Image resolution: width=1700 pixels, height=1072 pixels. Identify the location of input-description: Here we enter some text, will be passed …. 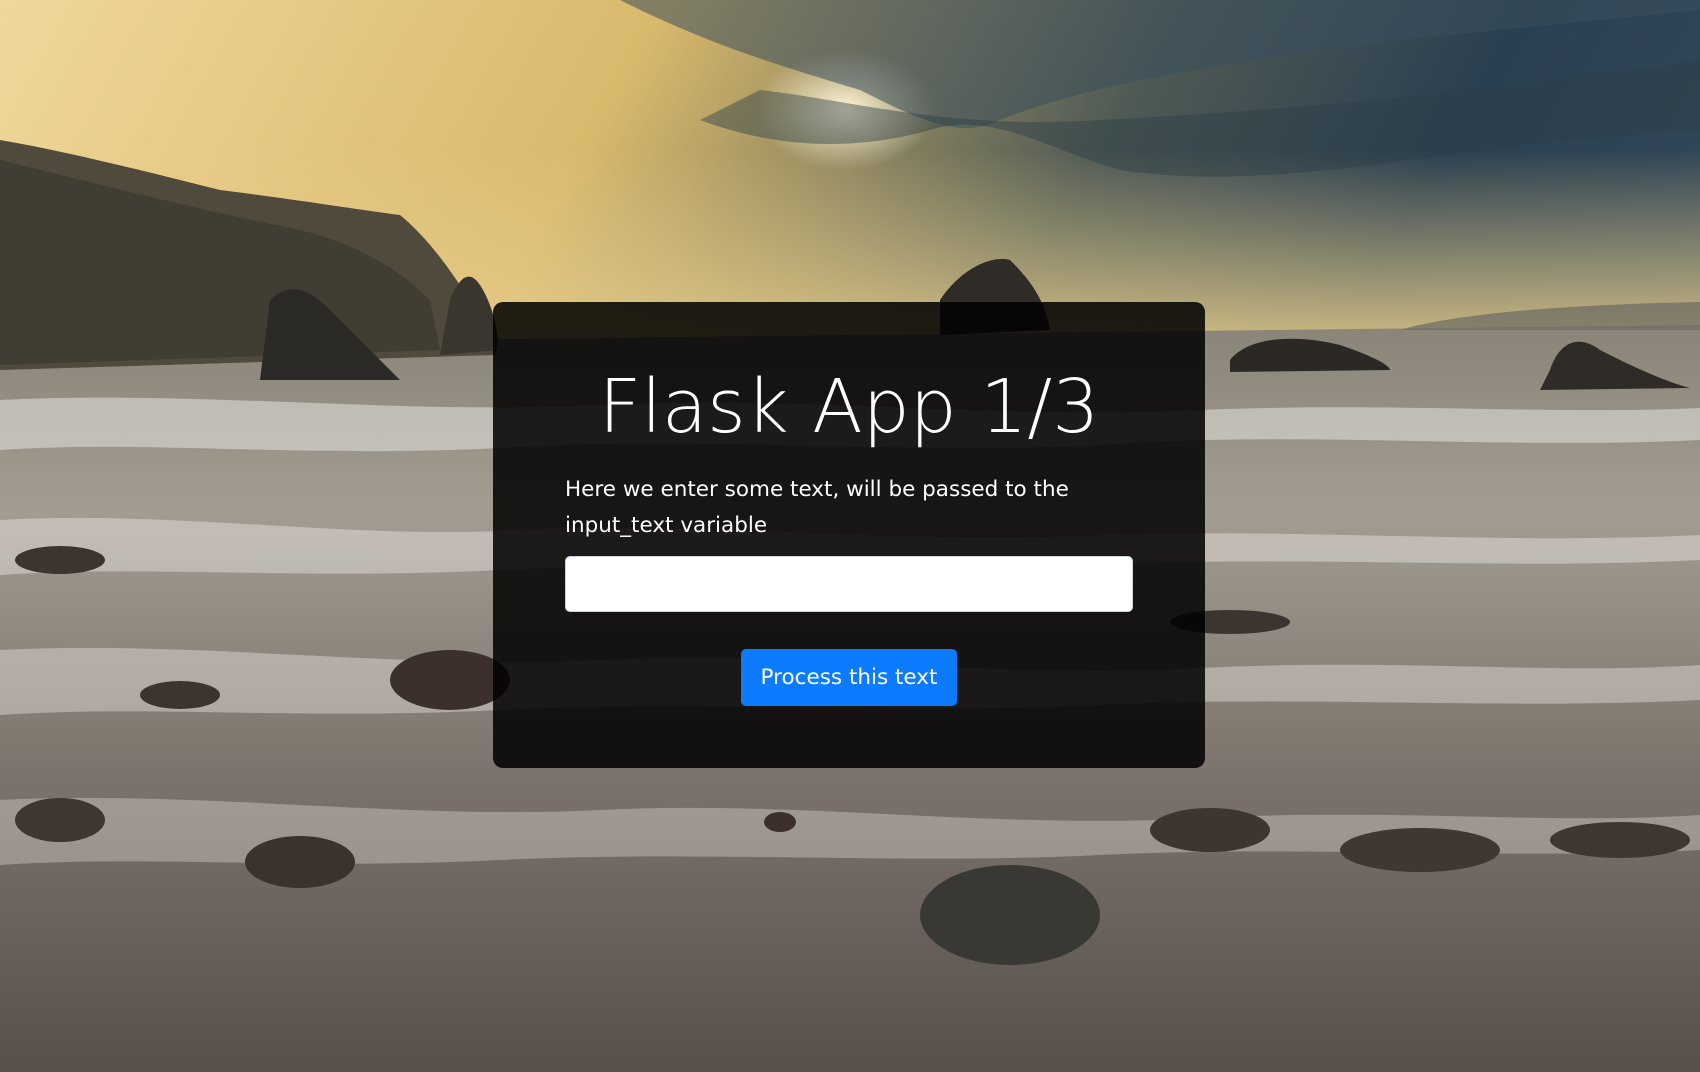
(817, 507).